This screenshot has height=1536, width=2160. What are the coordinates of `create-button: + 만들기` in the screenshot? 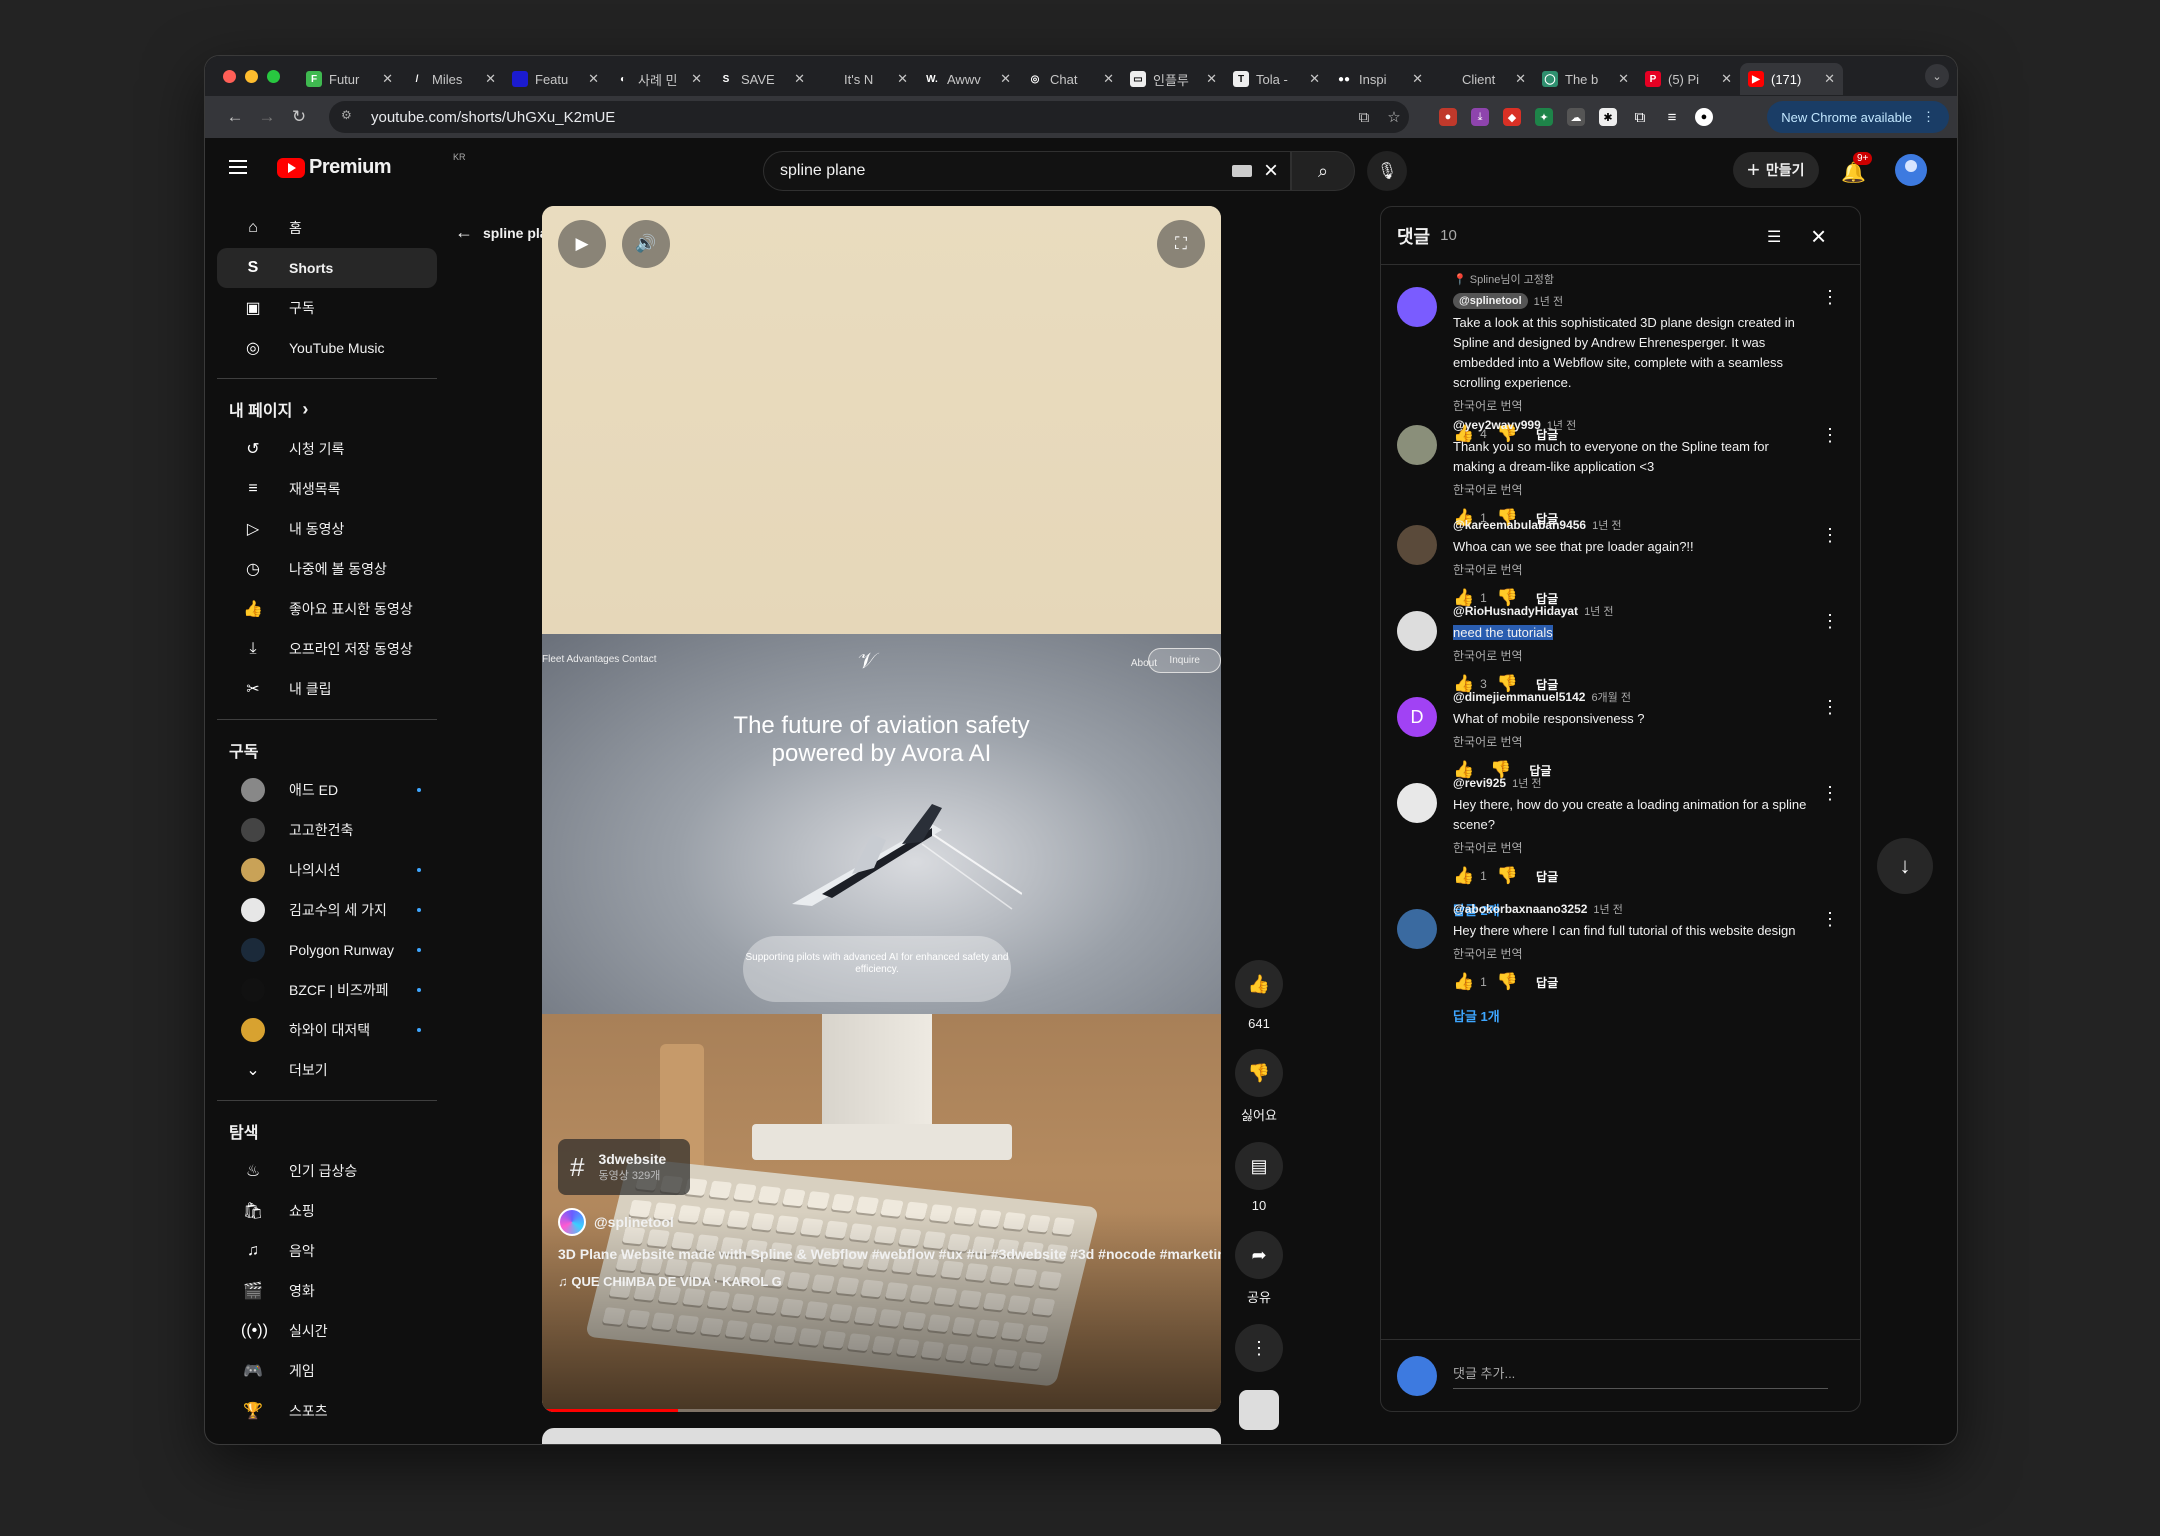 It's located at (1776, 170).